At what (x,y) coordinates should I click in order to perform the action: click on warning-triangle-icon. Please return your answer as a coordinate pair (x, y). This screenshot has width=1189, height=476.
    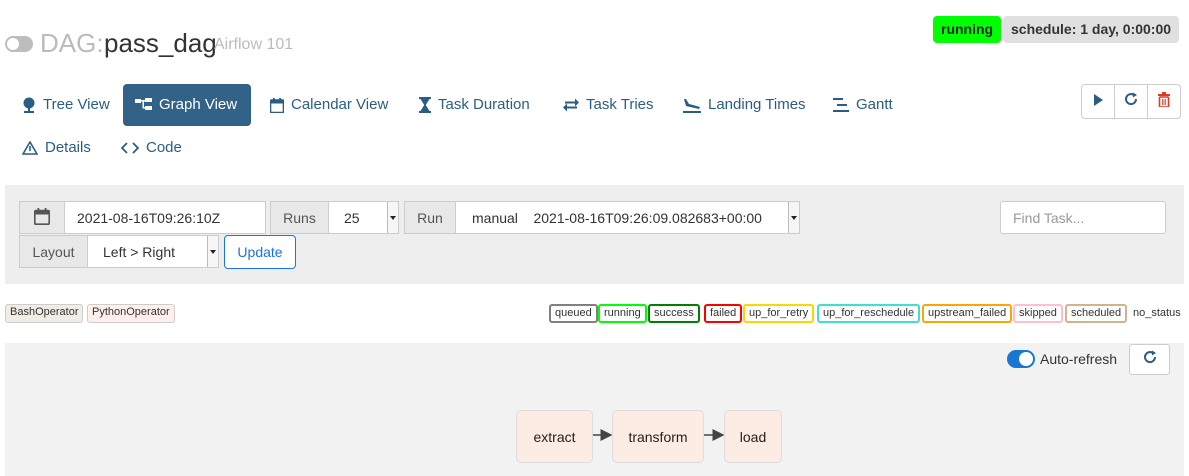
    Looking at the image, I should click on (30, 148).